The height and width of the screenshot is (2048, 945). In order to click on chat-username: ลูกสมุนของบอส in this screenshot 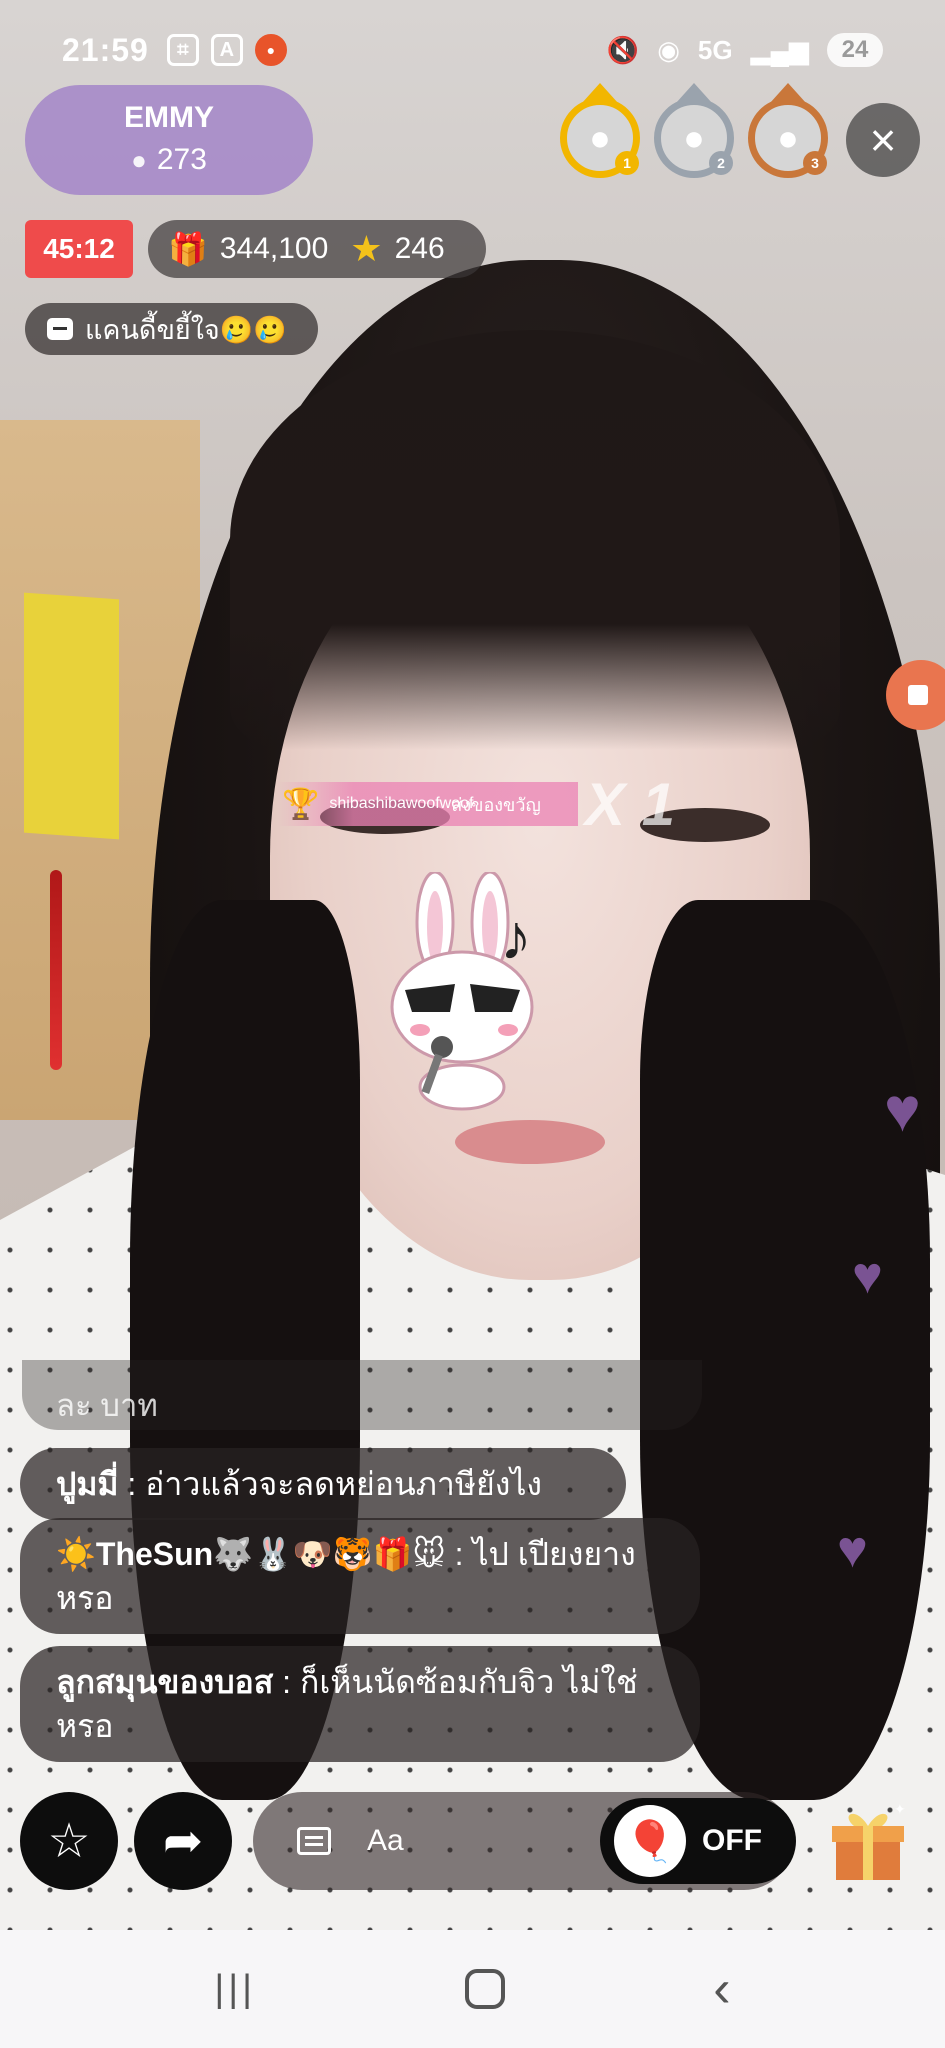, I will do `click(165, 1682)`.